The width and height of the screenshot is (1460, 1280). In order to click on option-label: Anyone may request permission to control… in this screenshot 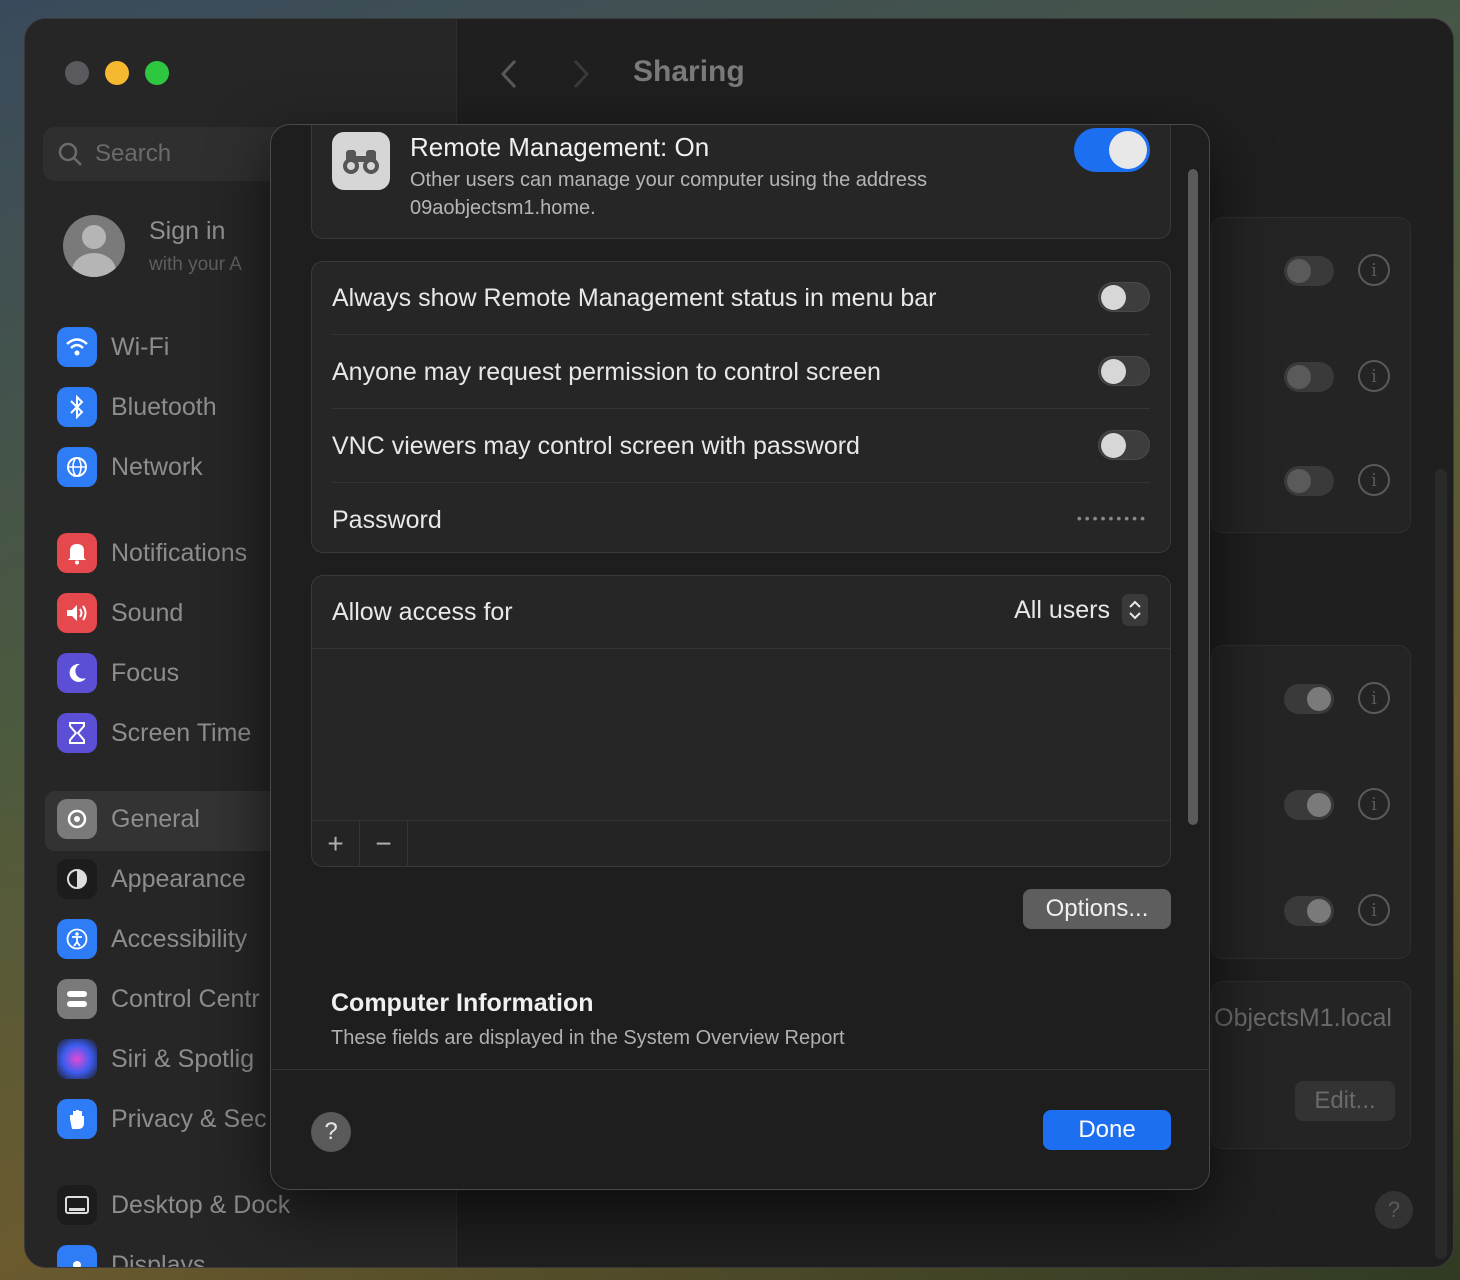, I will do `click(606, 371)`.